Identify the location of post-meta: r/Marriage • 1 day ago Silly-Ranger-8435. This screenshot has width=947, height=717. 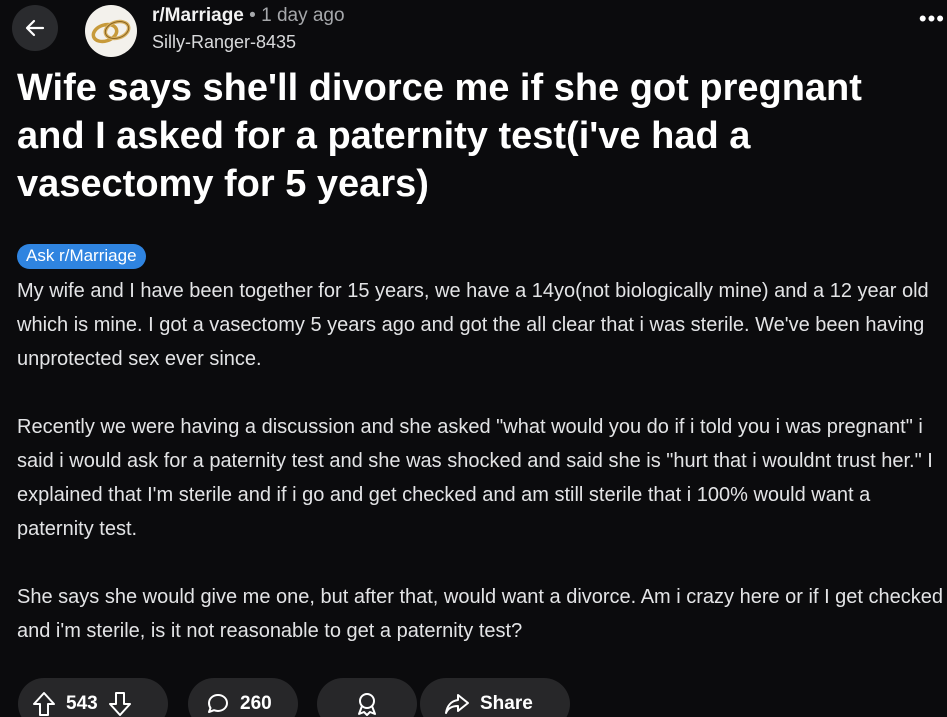
(248, 29).